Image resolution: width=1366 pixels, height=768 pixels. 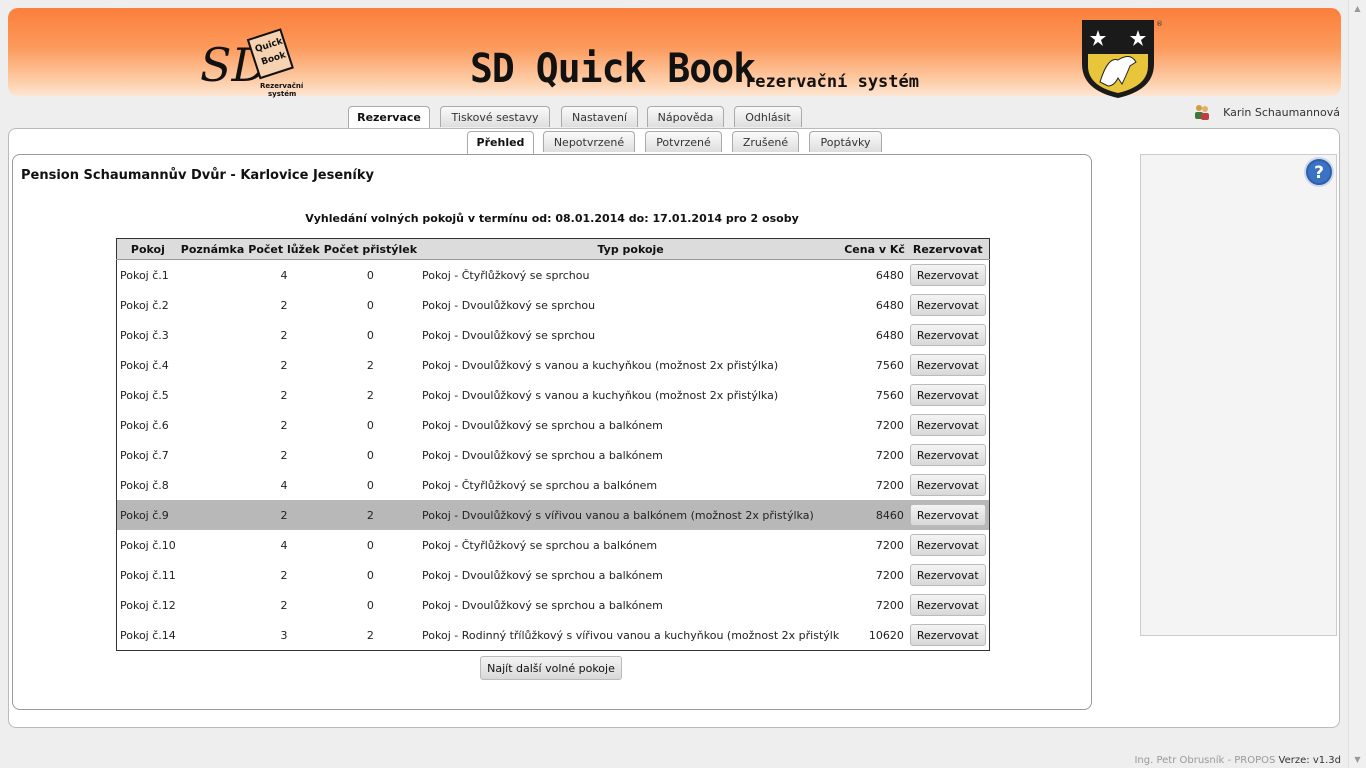 I want to click on app-subtitle: rezervační systém, so click(x=832, y=82).